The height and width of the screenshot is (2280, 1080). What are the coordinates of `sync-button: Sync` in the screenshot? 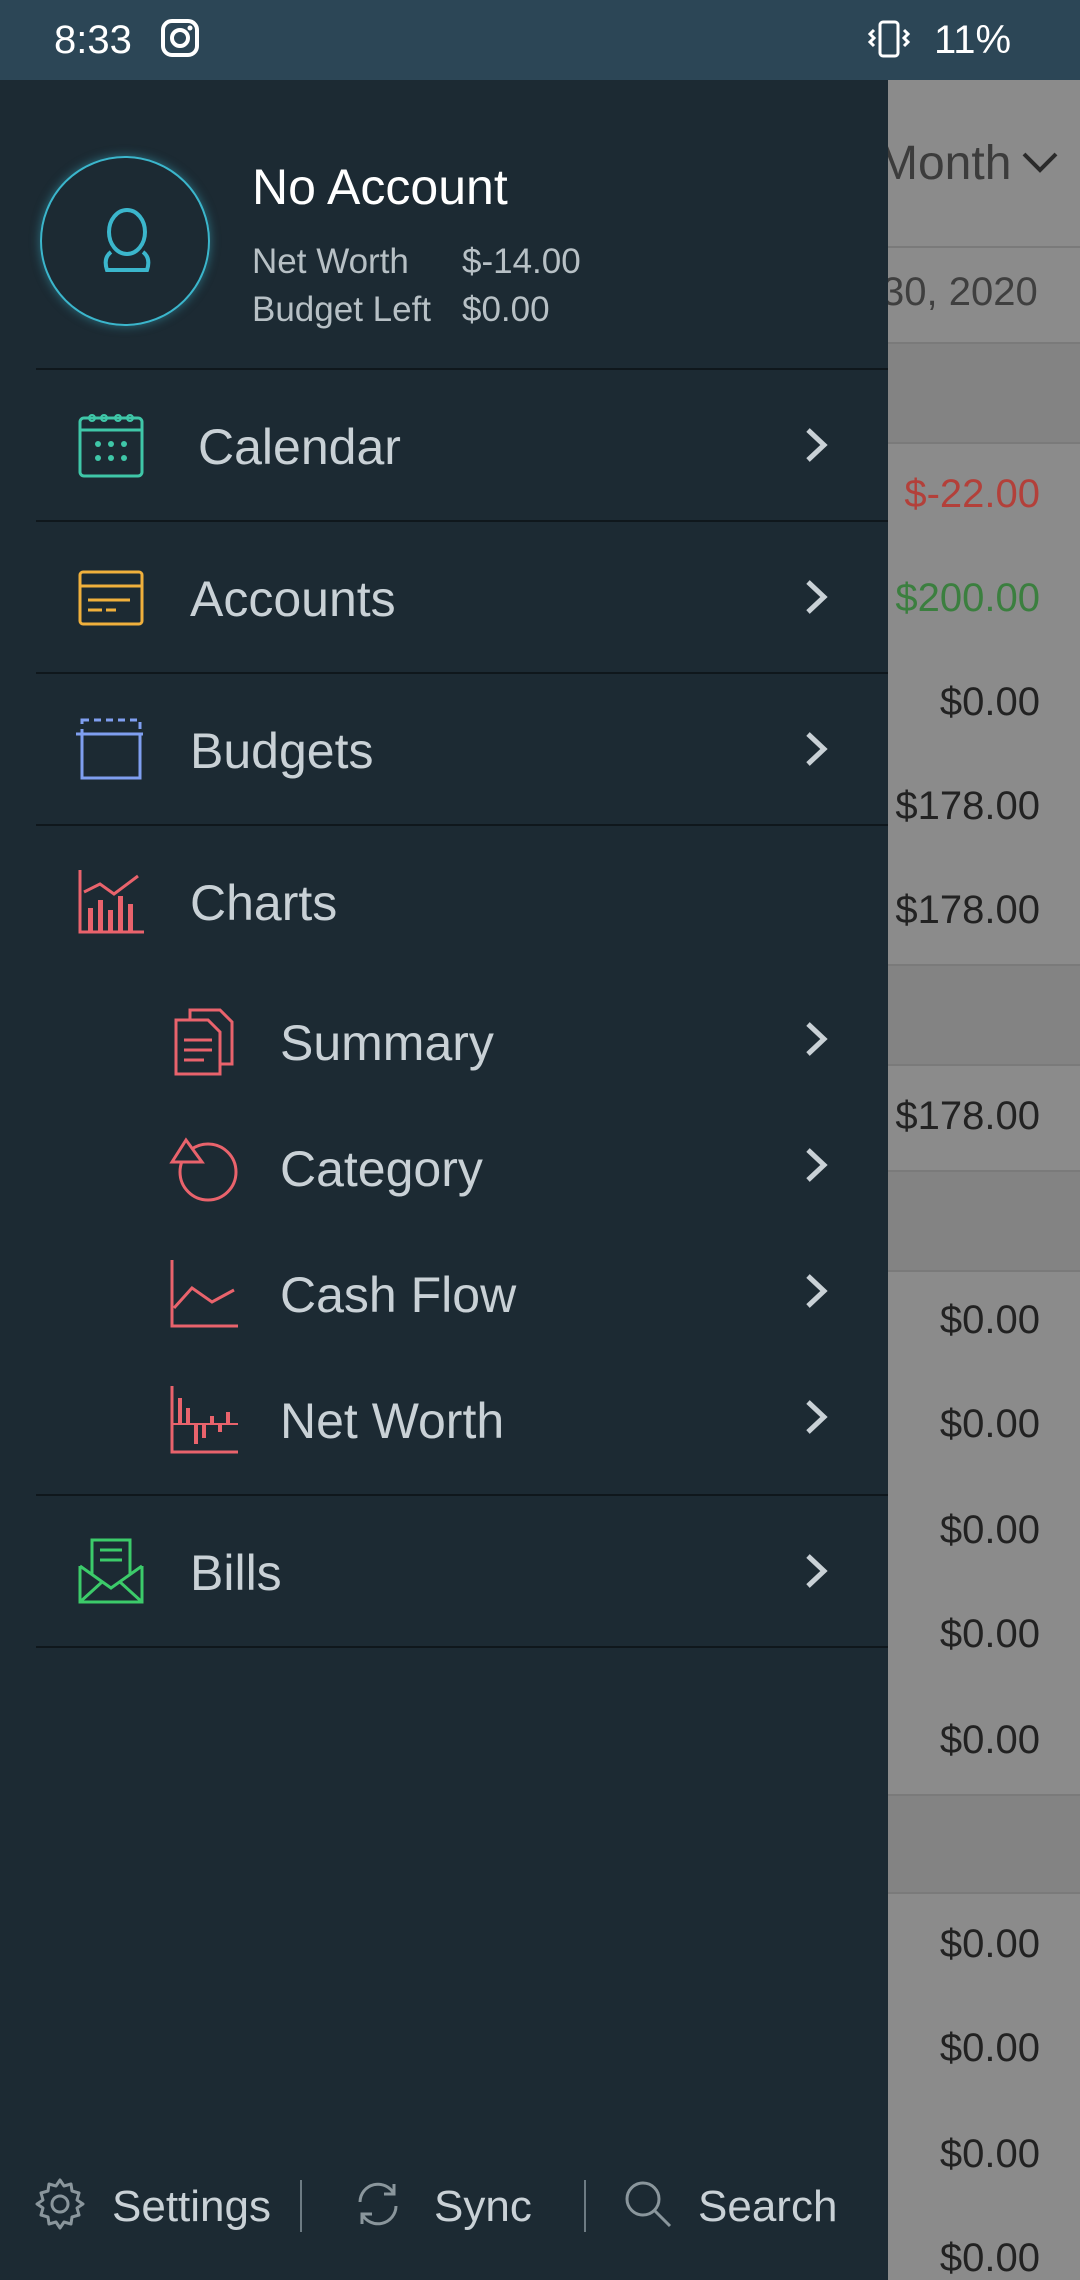 It's located at (450, 2206).